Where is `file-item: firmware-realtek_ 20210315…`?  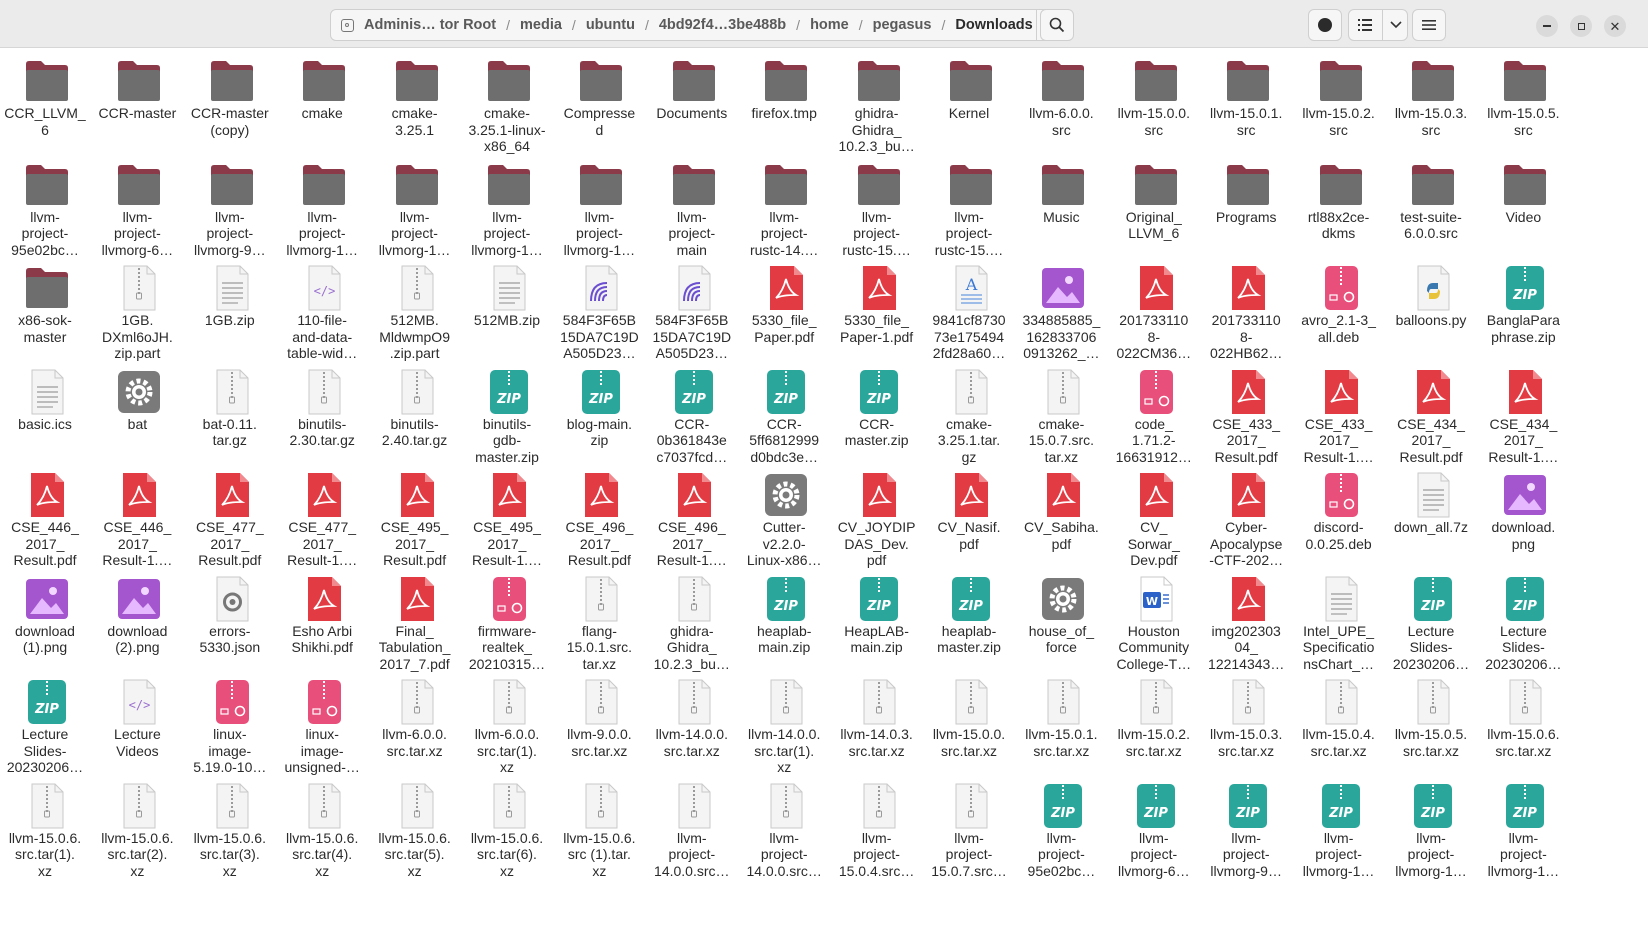
file-item: firmware-realtek_ 20210315… is located at coordinates (507, 621).